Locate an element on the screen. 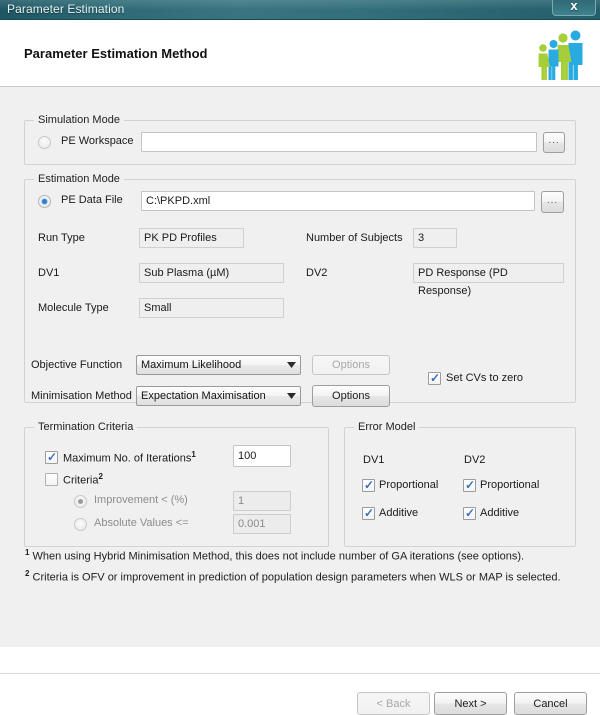 The image size is (600, 715). set-cvs-to-zero-checkbox: ✓ is located at coordinates (434, 378).